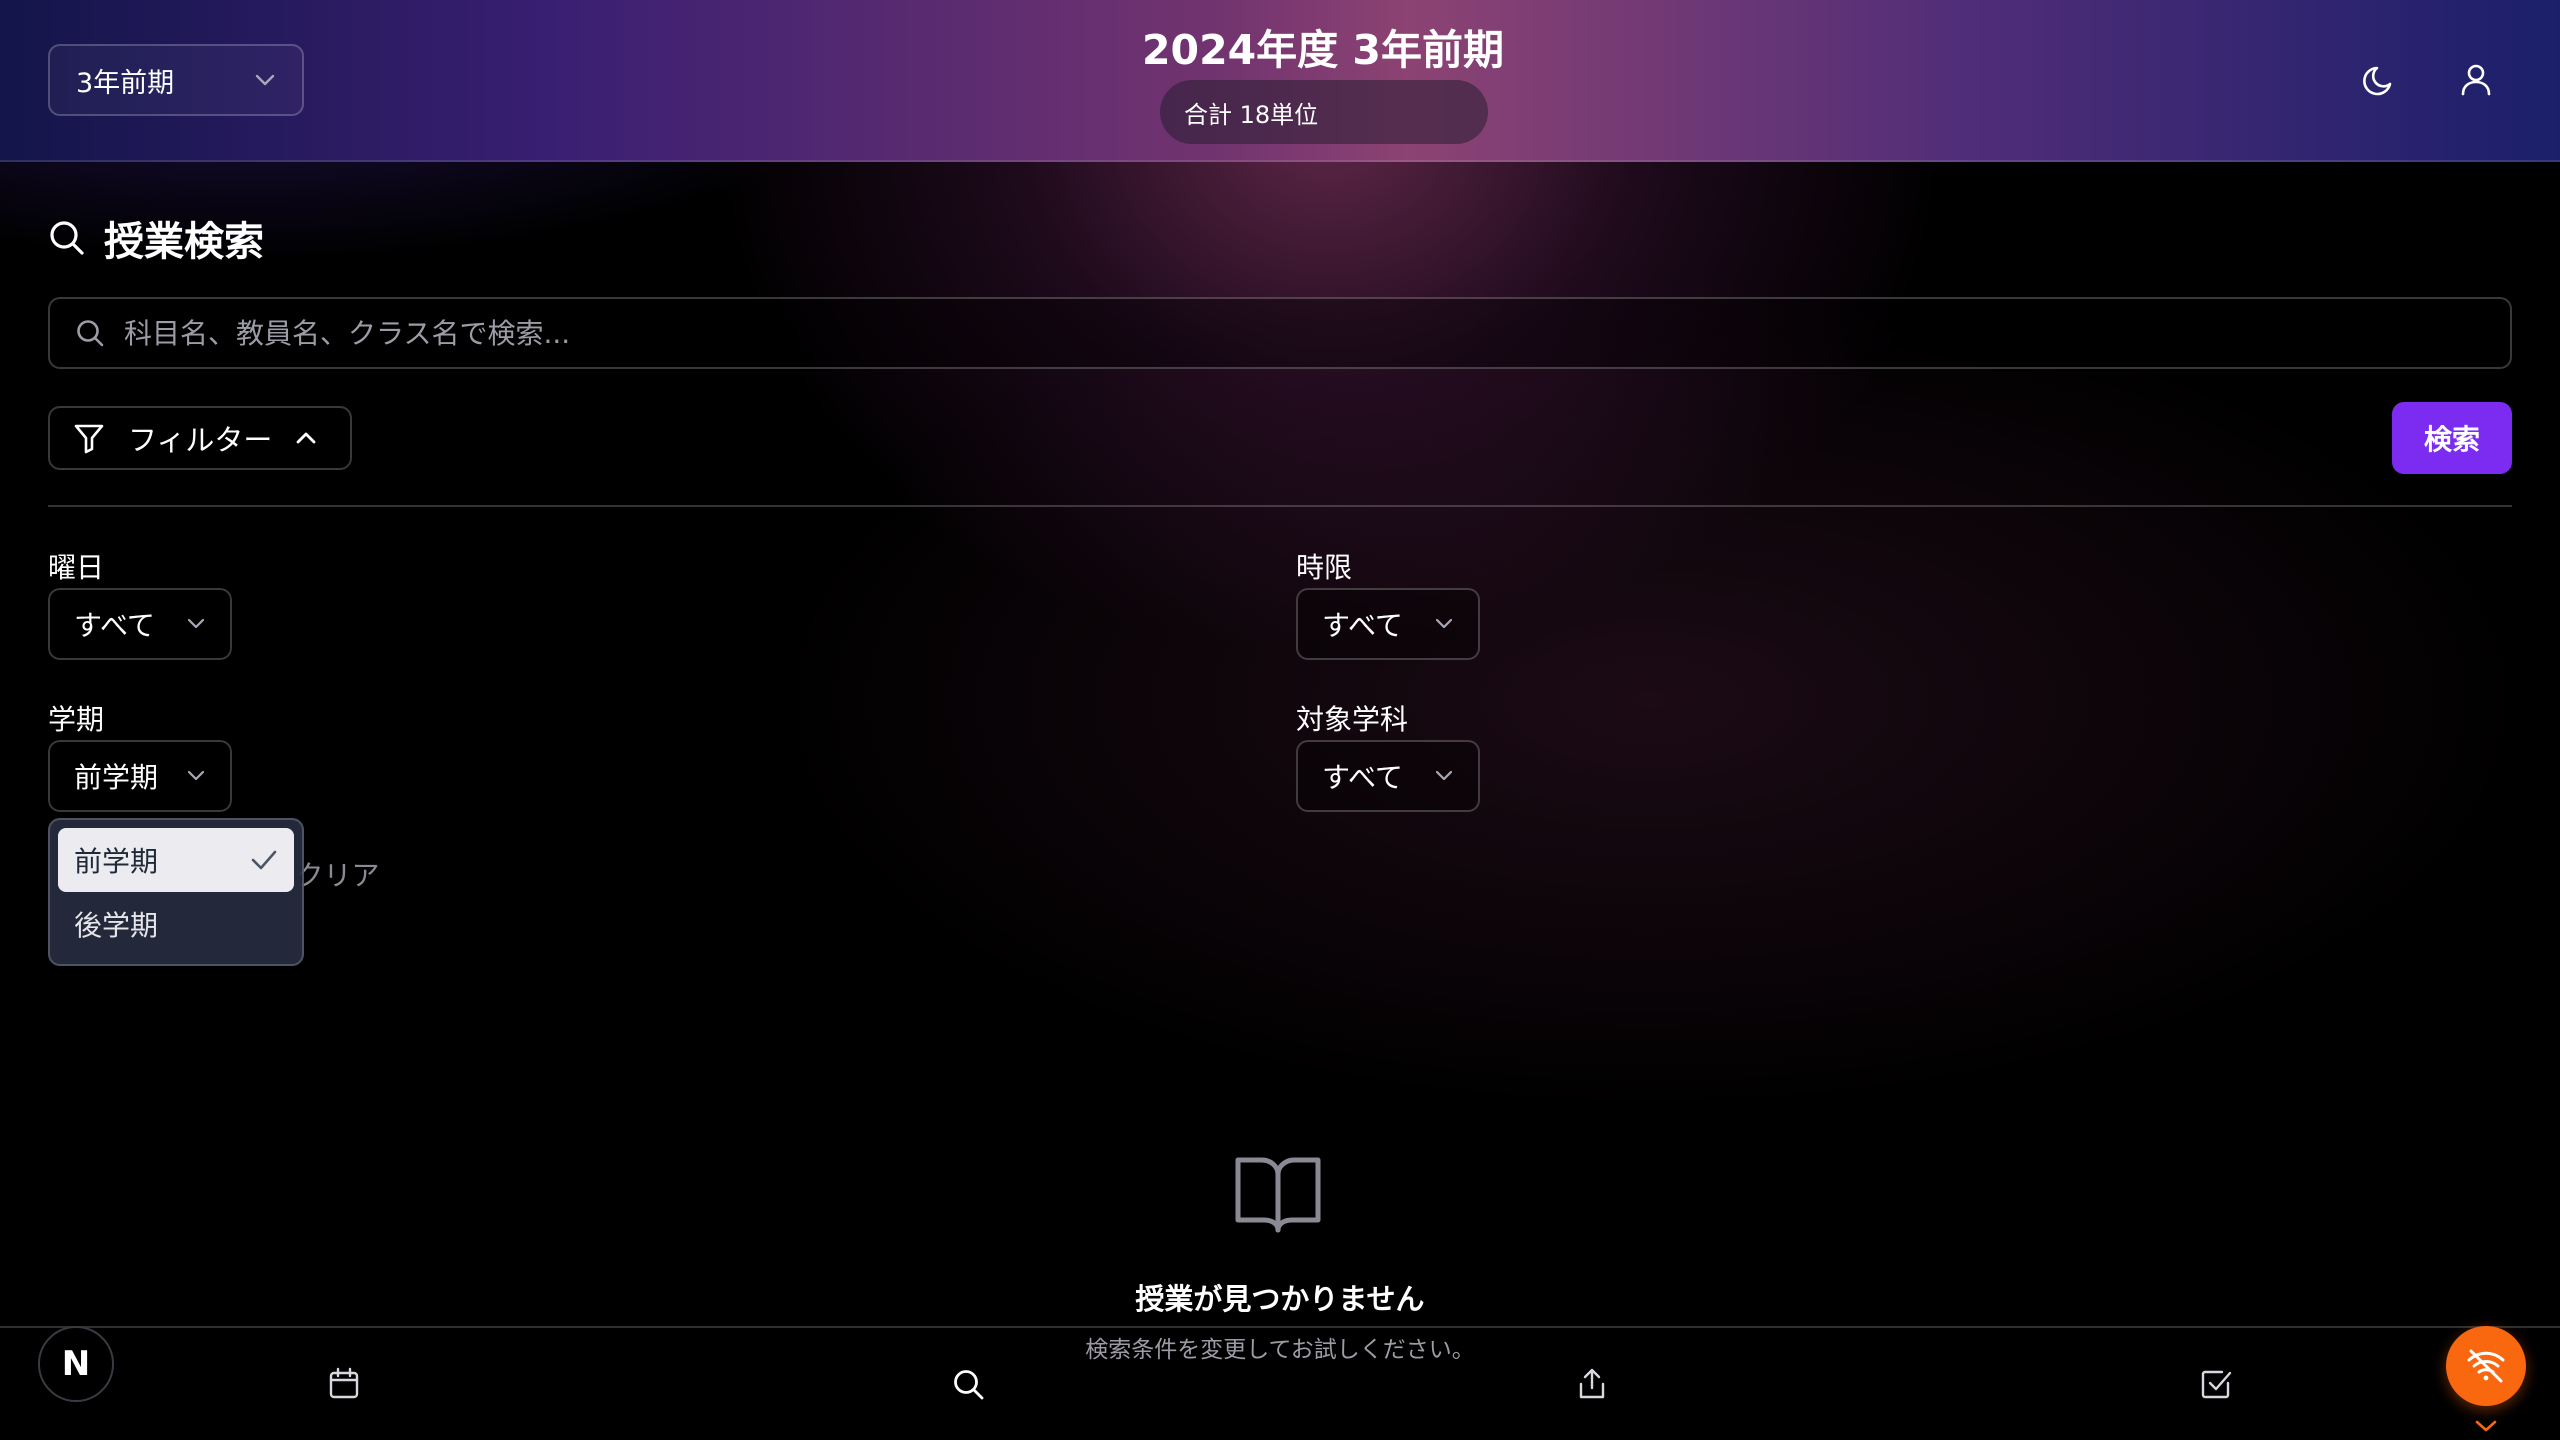 The height and width of the screenshot is (1440, 2560). Describe the element at coordinates (116, 777) in the screenshot. I see `semester-select-value: 前学期` at that location.